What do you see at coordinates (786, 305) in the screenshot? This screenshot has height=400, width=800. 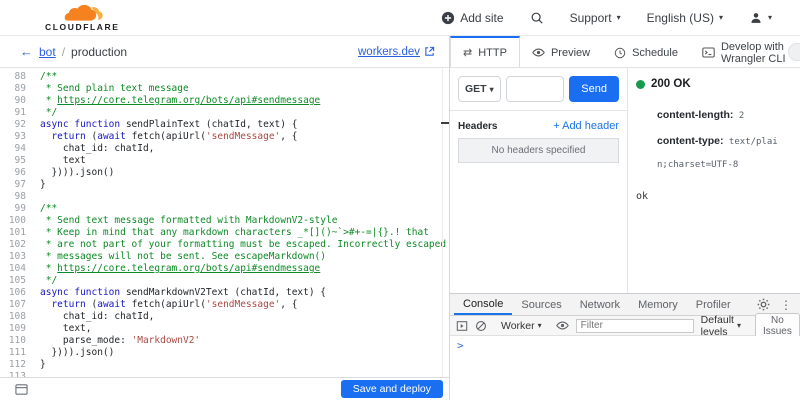 I see `kebab-menu-icon: ⋮` at bounding box center [786, 305].